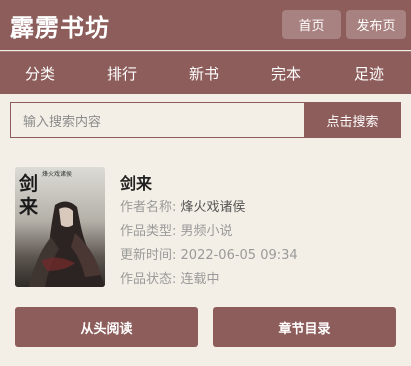 The width and height of the screenshot is (411, 366). Describe the element at coordinates (40, 73) in the screenshot. I see `nav-item-category: 分类` at that location.